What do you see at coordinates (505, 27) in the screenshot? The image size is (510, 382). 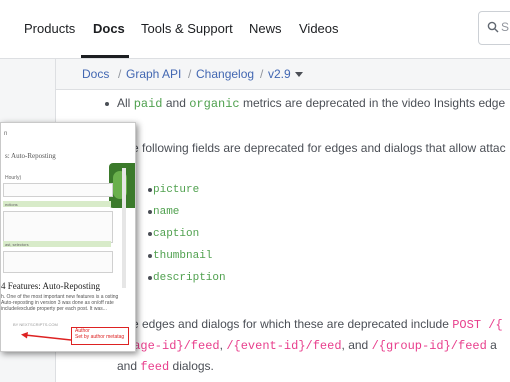 I see `search-placeholder: S` at bounding box center [505, 27].